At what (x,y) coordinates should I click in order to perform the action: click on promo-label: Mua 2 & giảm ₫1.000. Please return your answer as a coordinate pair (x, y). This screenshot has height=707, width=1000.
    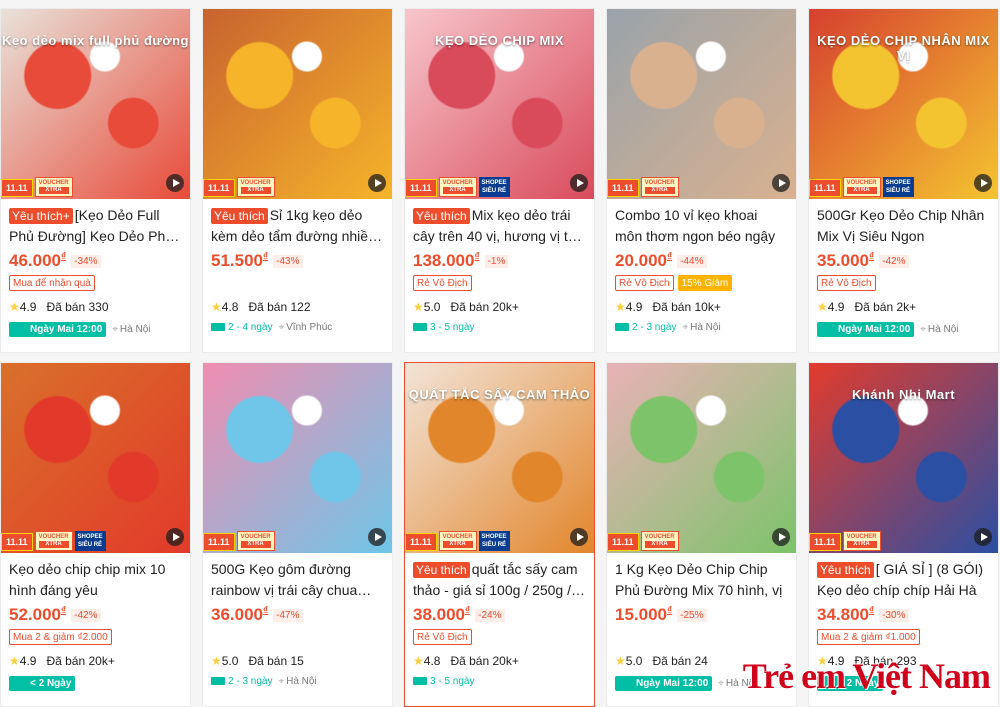
    Looking at the image, I should click on (868, 637).